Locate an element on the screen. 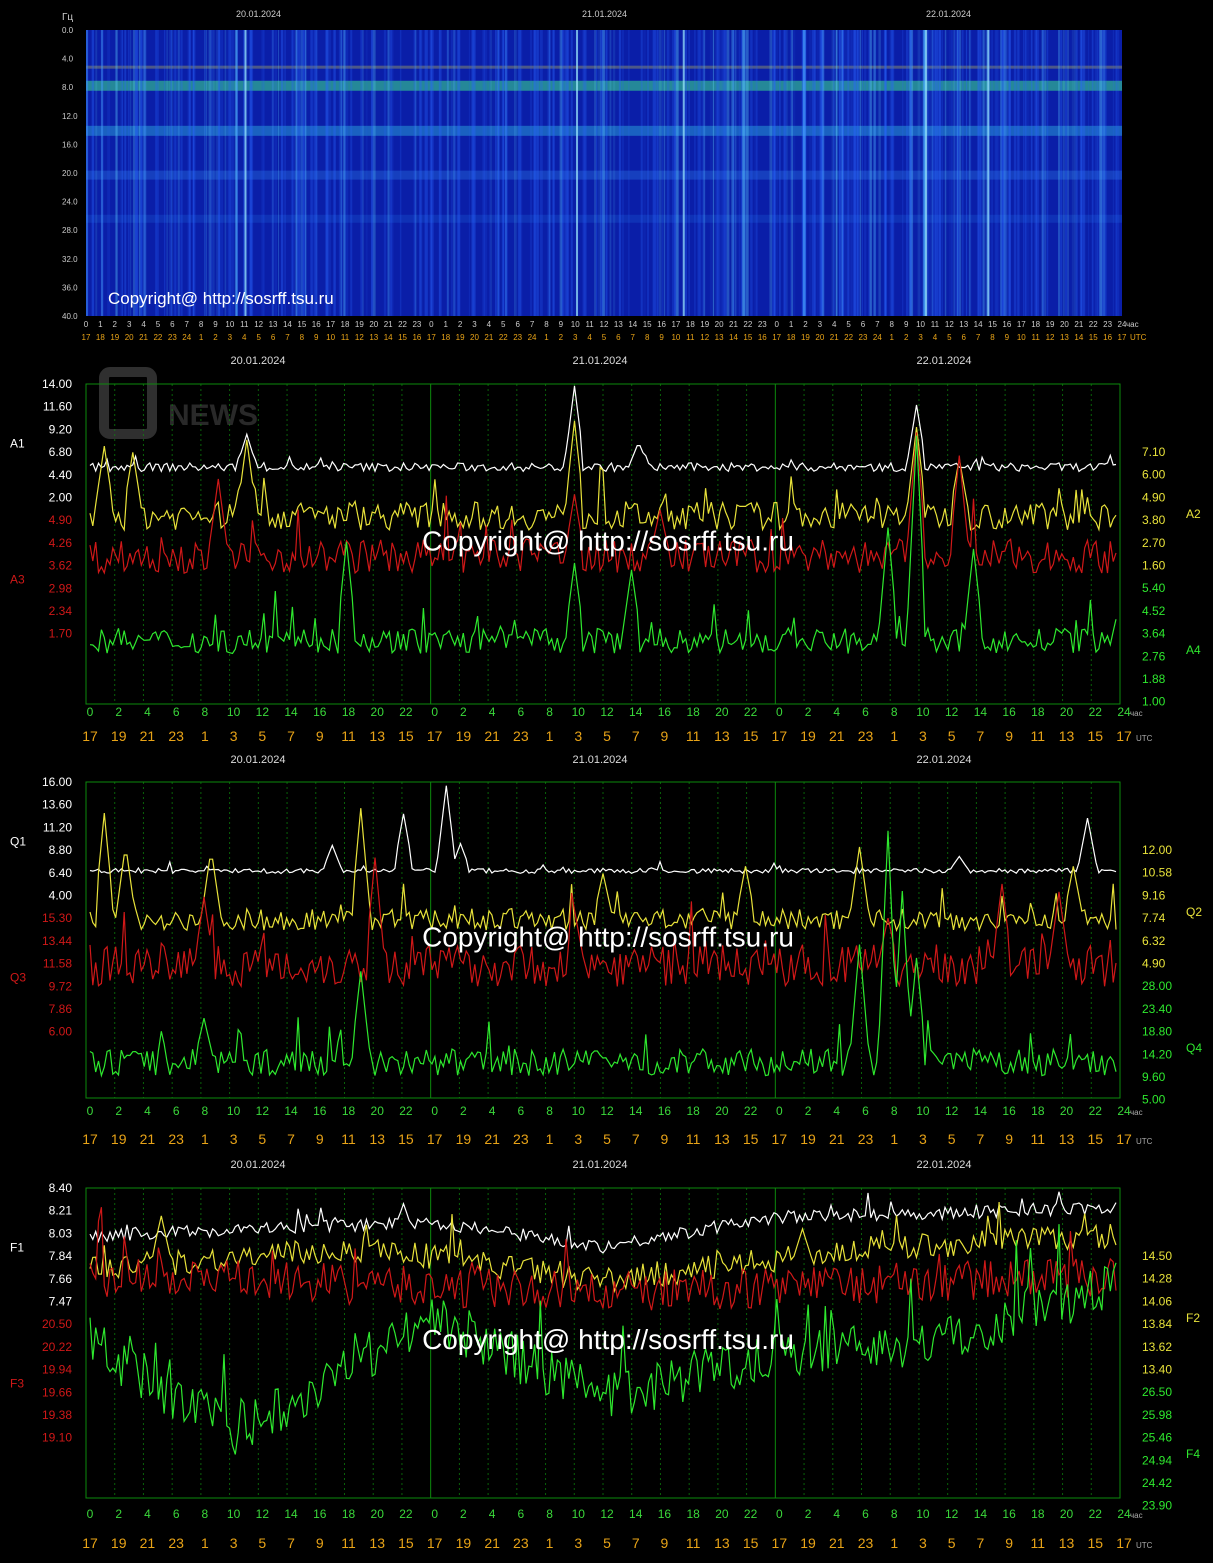 The image size is (1213, 1563). left-axis-tick: 19.10 is located at coordinates (57, 1438).